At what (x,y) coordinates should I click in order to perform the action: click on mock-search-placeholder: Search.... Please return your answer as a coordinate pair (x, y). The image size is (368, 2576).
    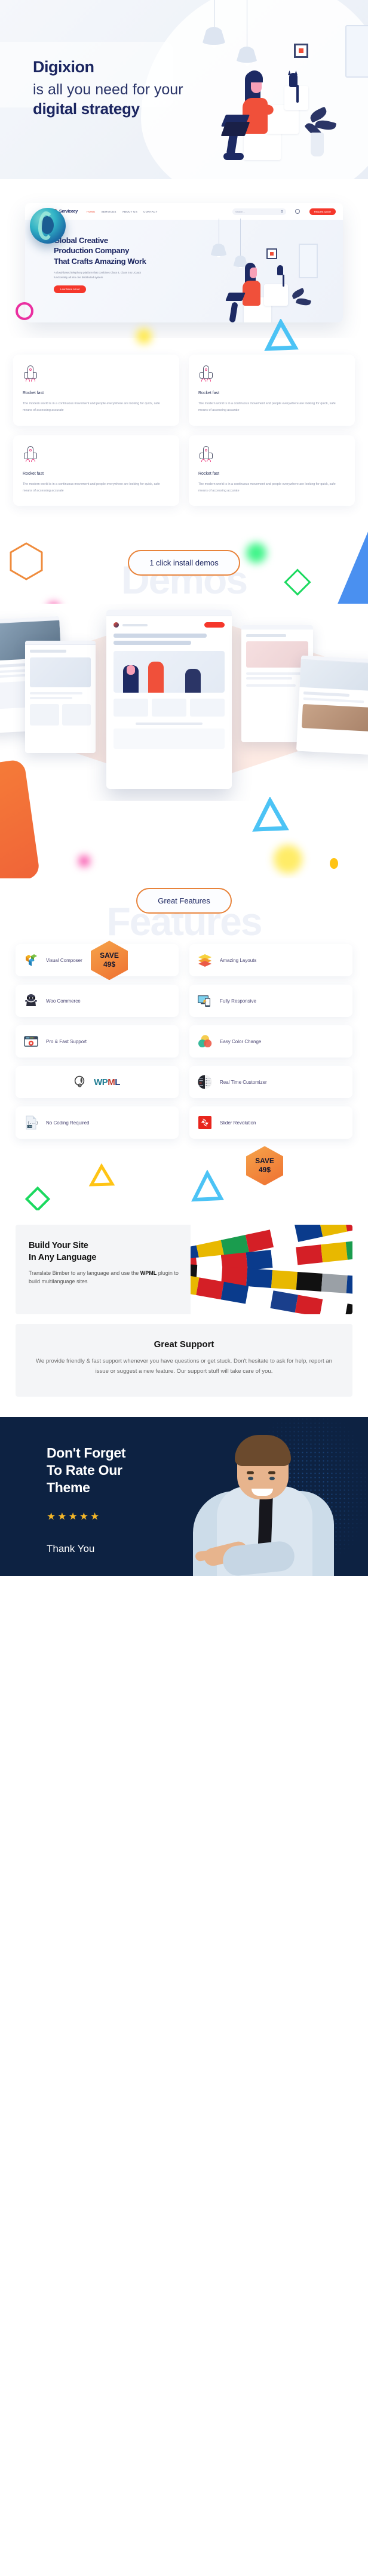
    Looking at the image, I should click on (240, 211).